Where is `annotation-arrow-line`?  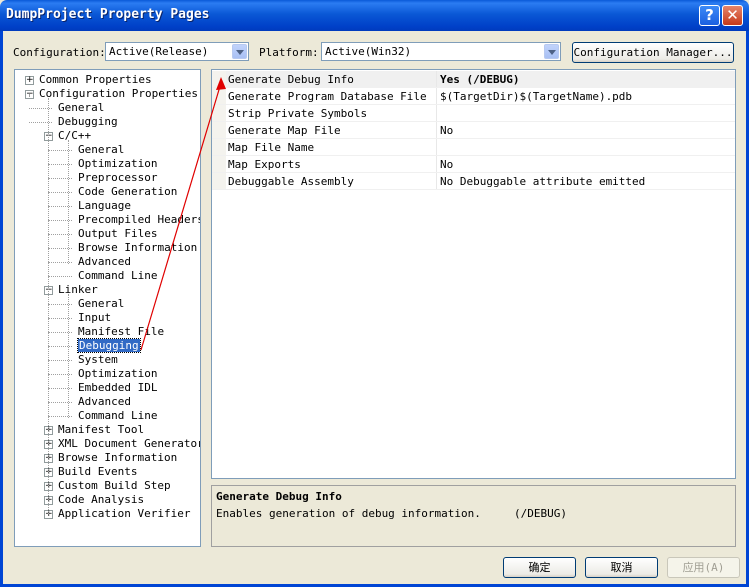
annotation-arrow-line is located at coordinates (181, 216).